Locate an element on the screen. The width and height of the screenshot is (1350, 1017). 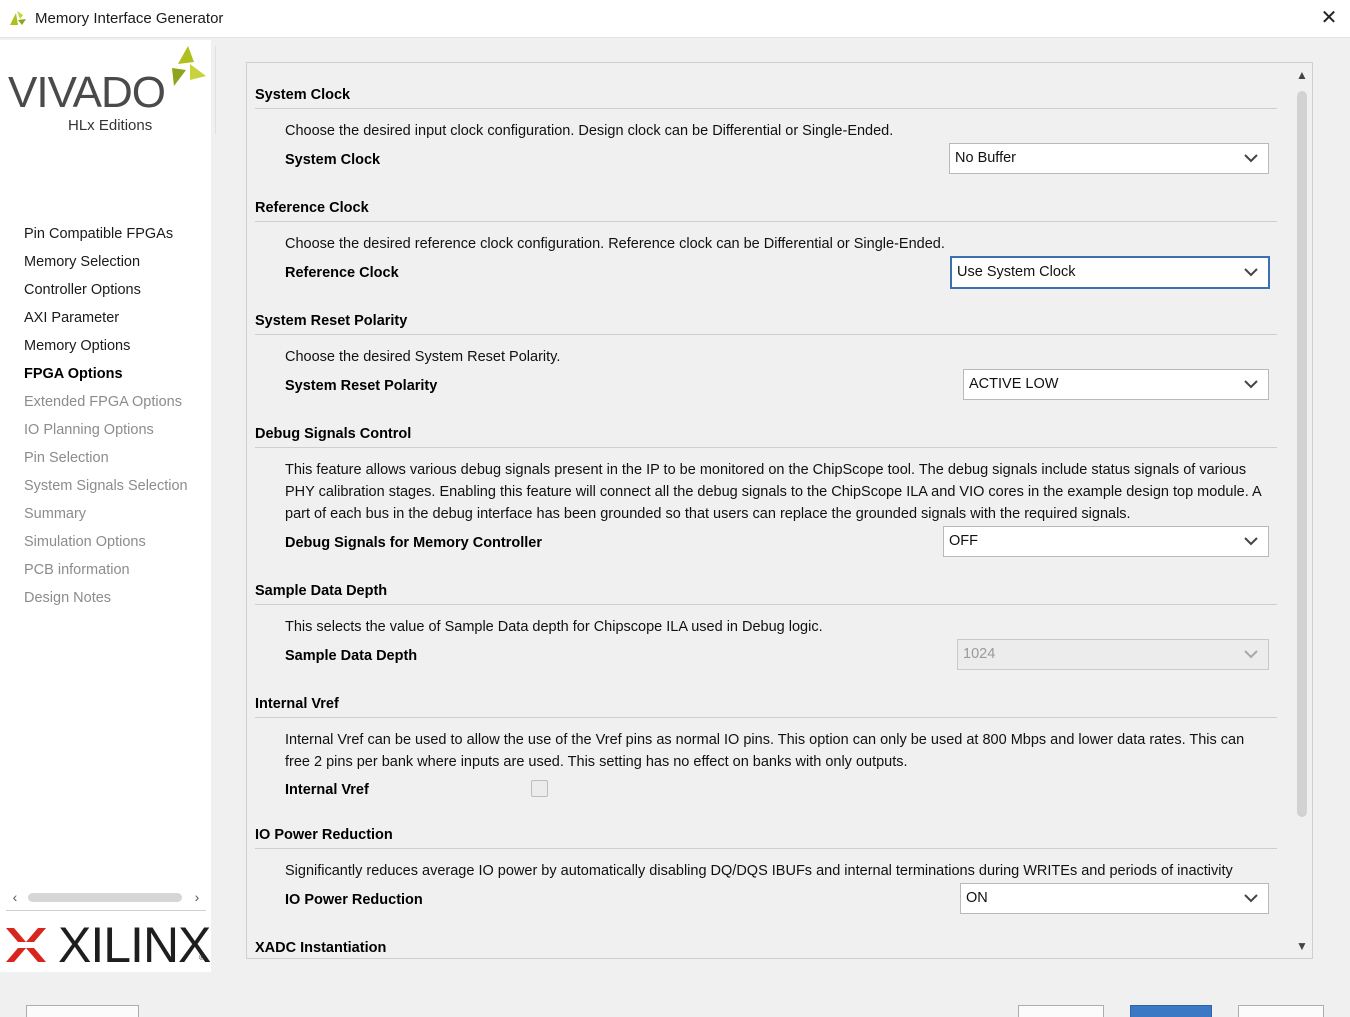
system-reset-polarity-dropdown: ACTIVE LOW is located at coordinates (1116, 384).